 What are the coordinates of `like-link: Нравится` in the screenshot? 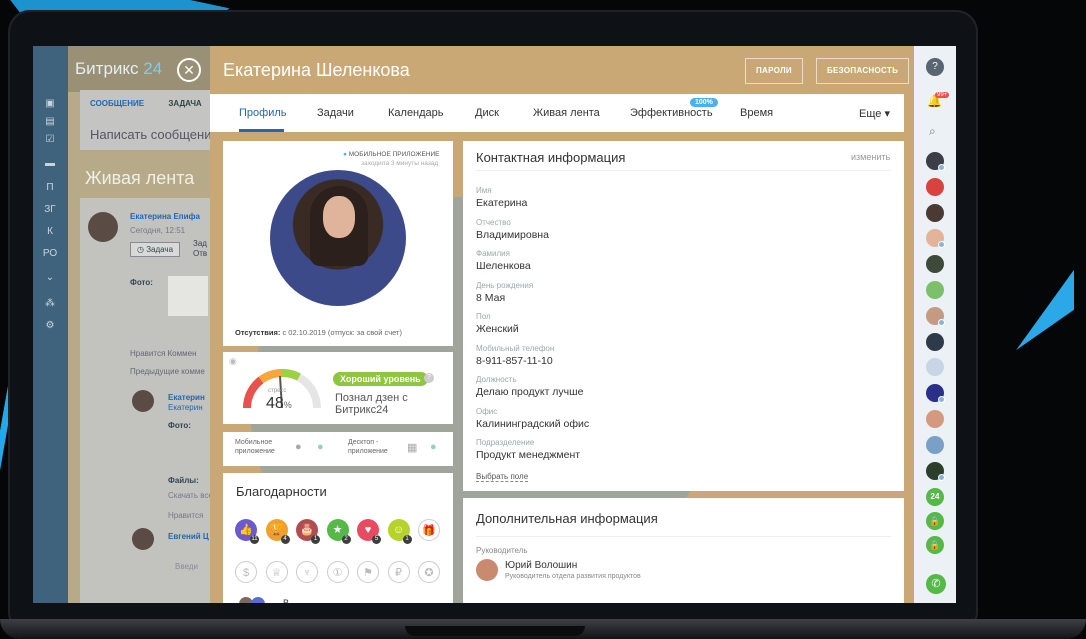 It's located at (185, 515).